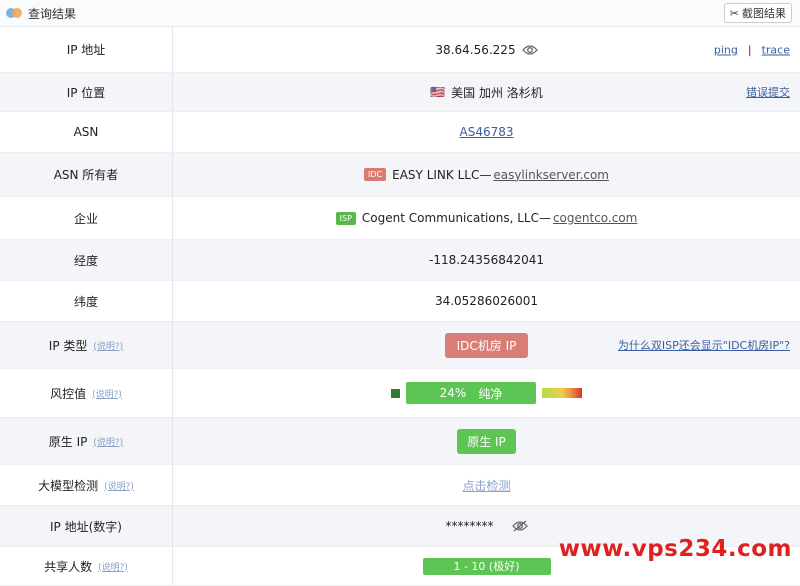 This screenshot has width=800, height=586. I want to click on company-domain-link: cogentco.com, so click(595, 218).